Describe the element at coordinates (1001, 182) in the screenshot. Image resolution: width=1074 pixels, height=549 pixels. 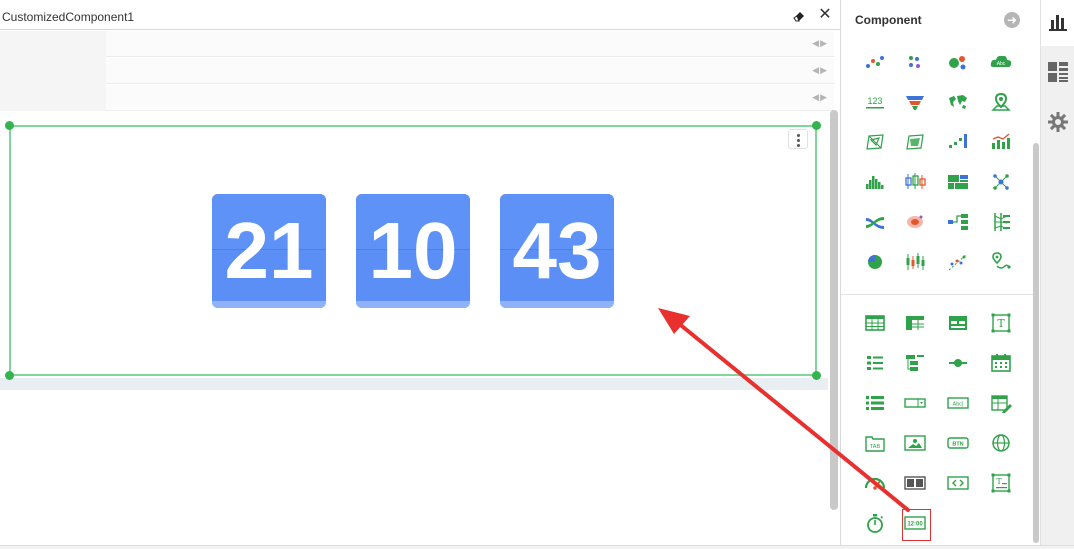
I see `network-graph-icon` at that location.